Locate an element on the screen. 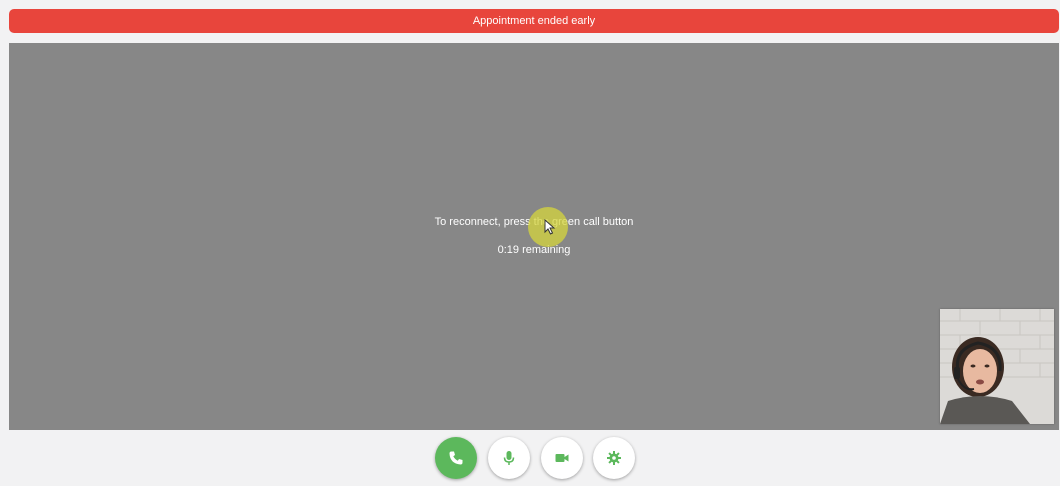 This screenshot has width=1060, height=486. camera-button is located at coordinates (562, 458).